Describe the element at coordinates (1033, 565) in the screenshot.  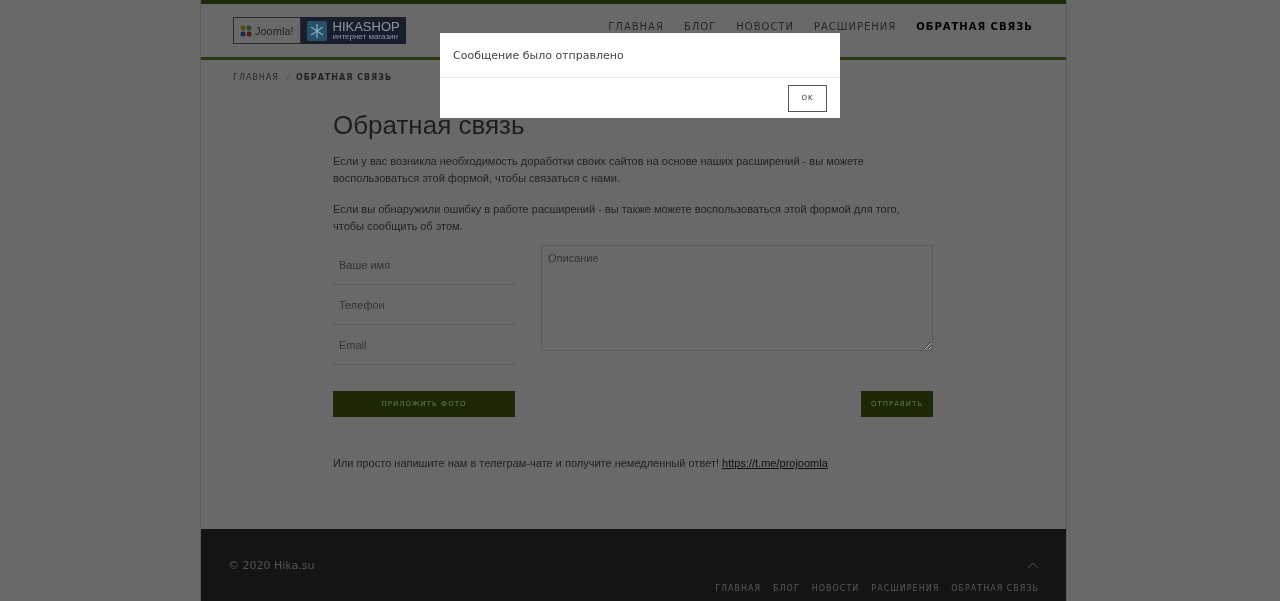
I see `chevron-up-icon` at that location.